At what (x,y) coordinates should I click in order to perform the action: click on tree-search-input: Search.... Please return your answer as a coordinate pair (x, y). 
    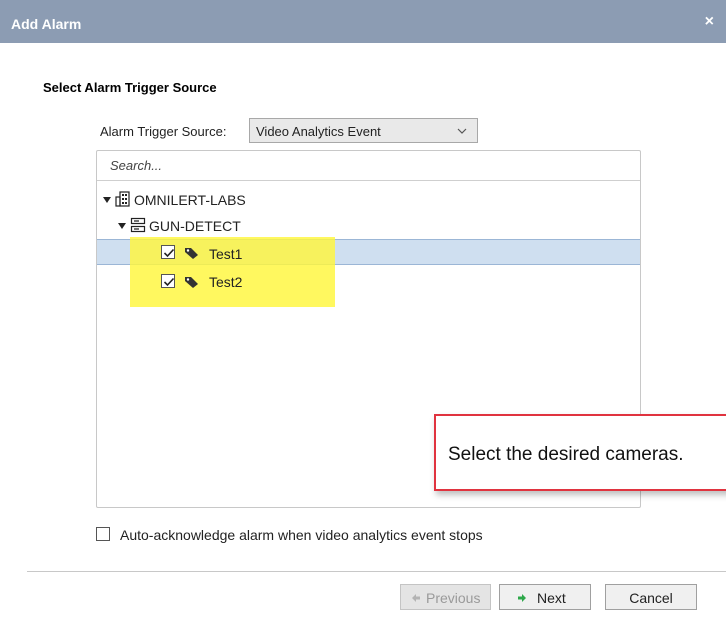
    Looking at the image, I should click on (368, 166).